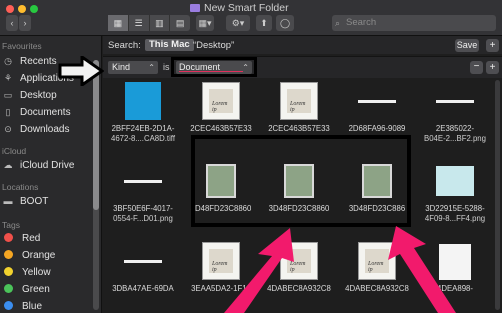 Image resolution: width=502 pixels, height=313 pixels. What do you see at coordinates (455, 138) in the screenshot?
I see `file-name-line2: B04E-2...BF2.png` at bounding box center [455, 138].